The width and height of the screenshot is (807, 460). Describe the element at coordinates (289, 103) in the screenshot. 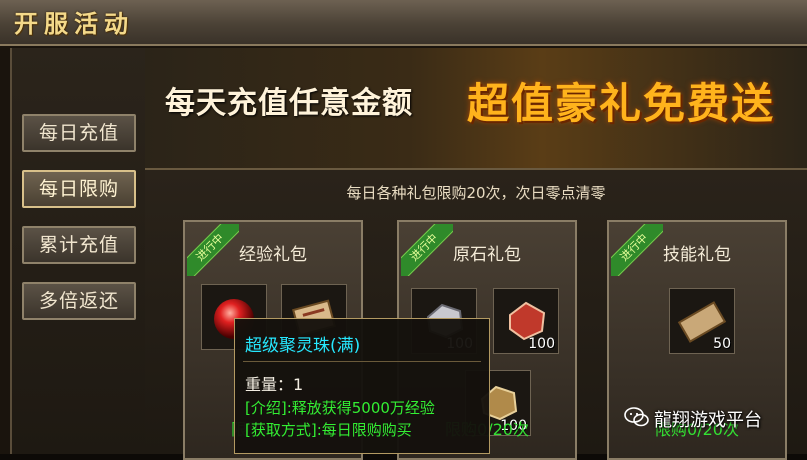

I see `banner-text-left: 每天充值任意金额` at that location.